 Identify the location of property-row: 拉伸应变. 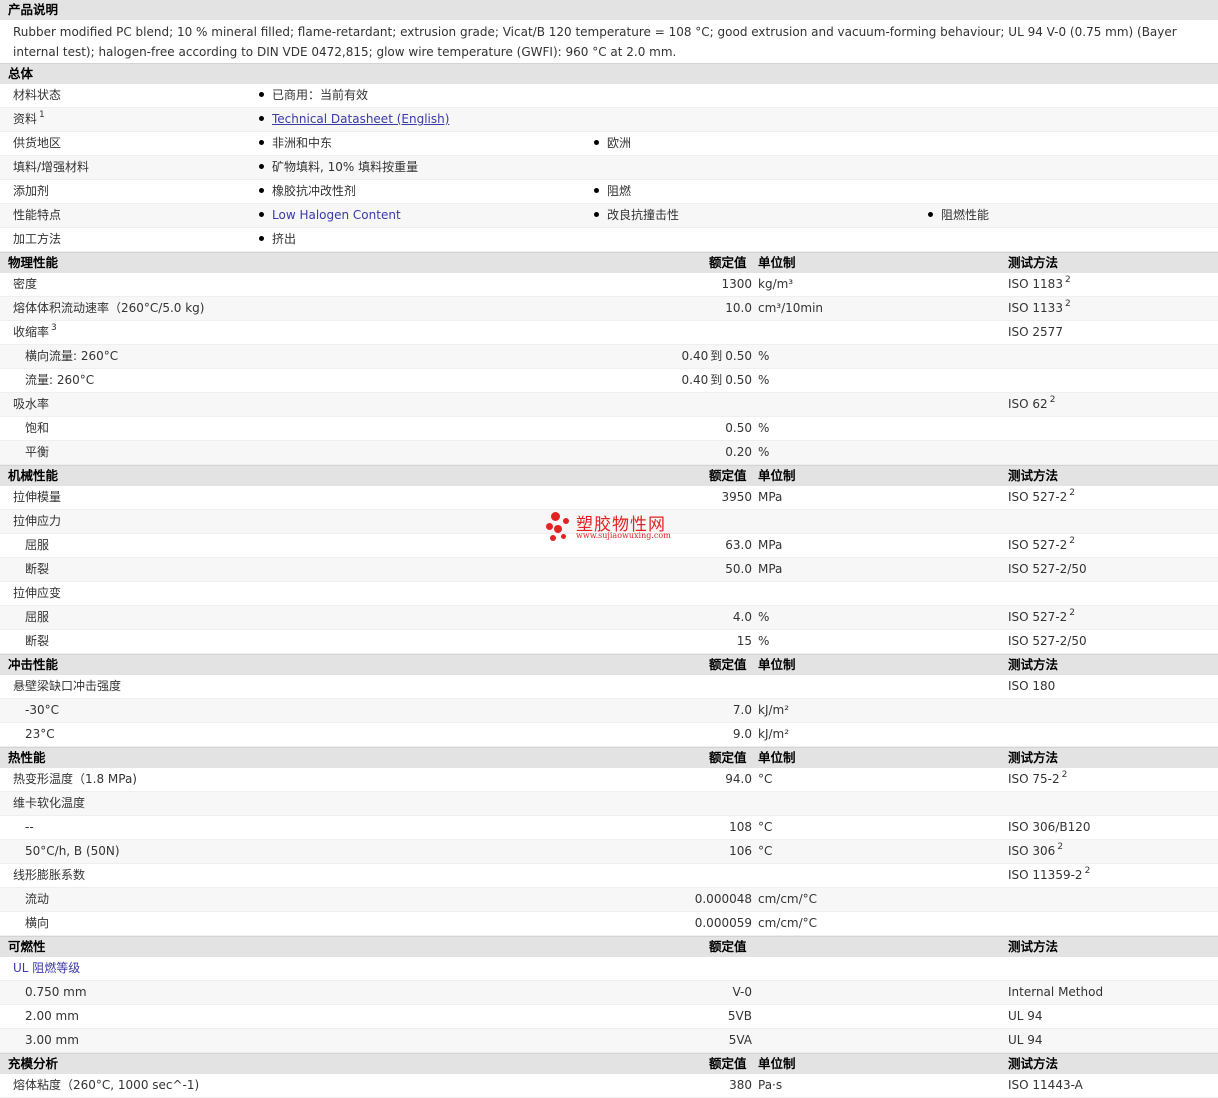
(609, 594).